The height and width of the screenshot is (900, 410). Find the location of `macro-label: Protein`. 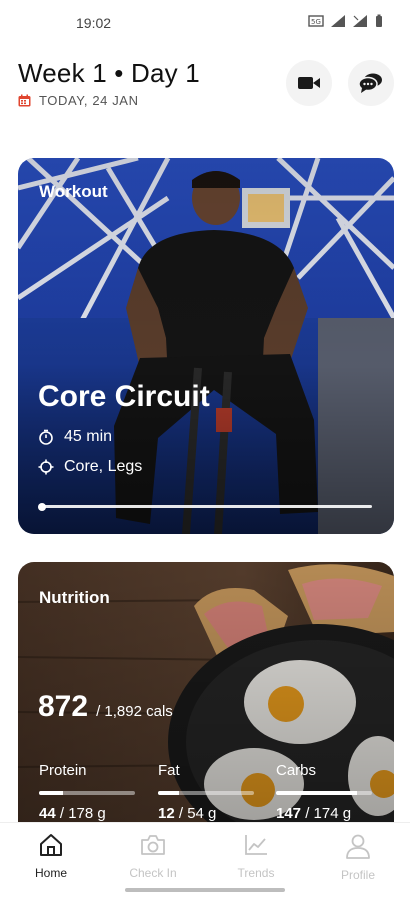

macro-label: Protein is located at coordinates (63, 770).